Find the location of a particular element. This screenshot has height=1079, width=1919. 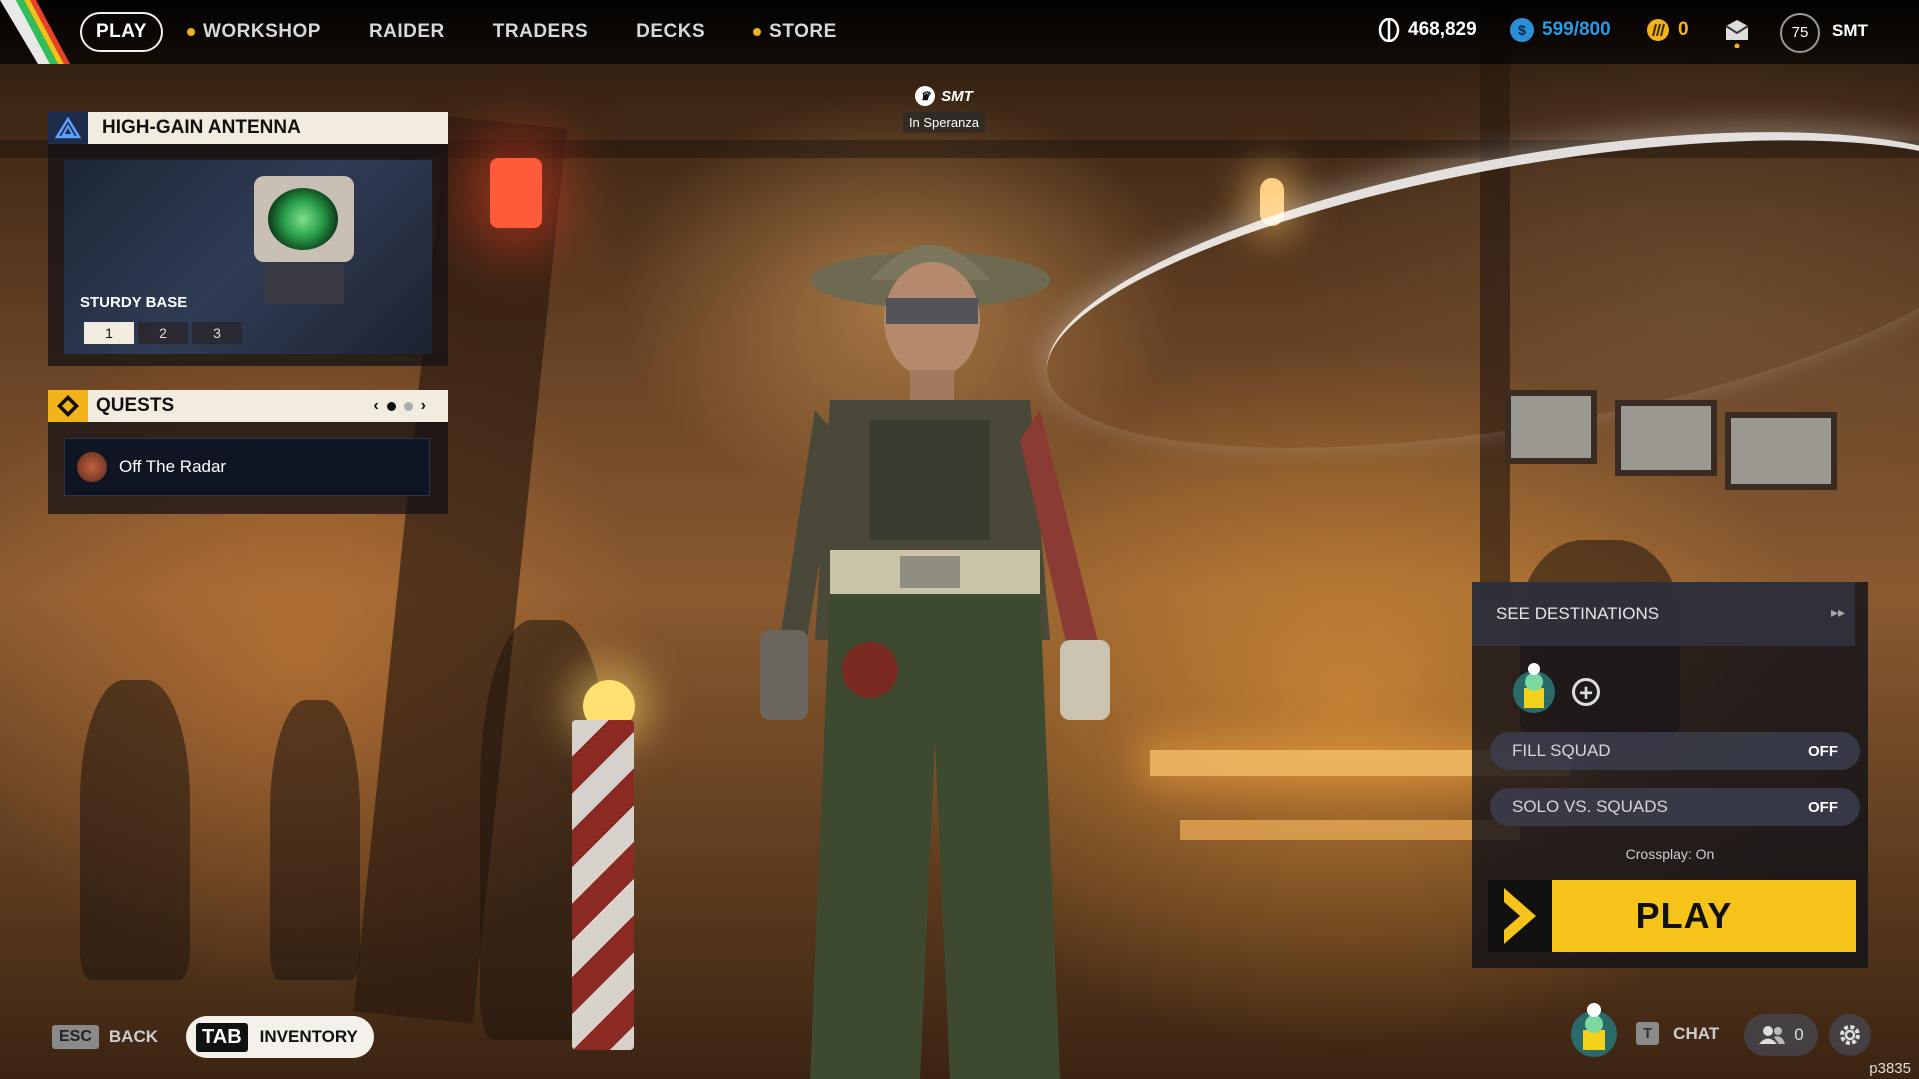

antenna-card: STURDY BASE 1 2 3 is located at coordinates (248, 255).